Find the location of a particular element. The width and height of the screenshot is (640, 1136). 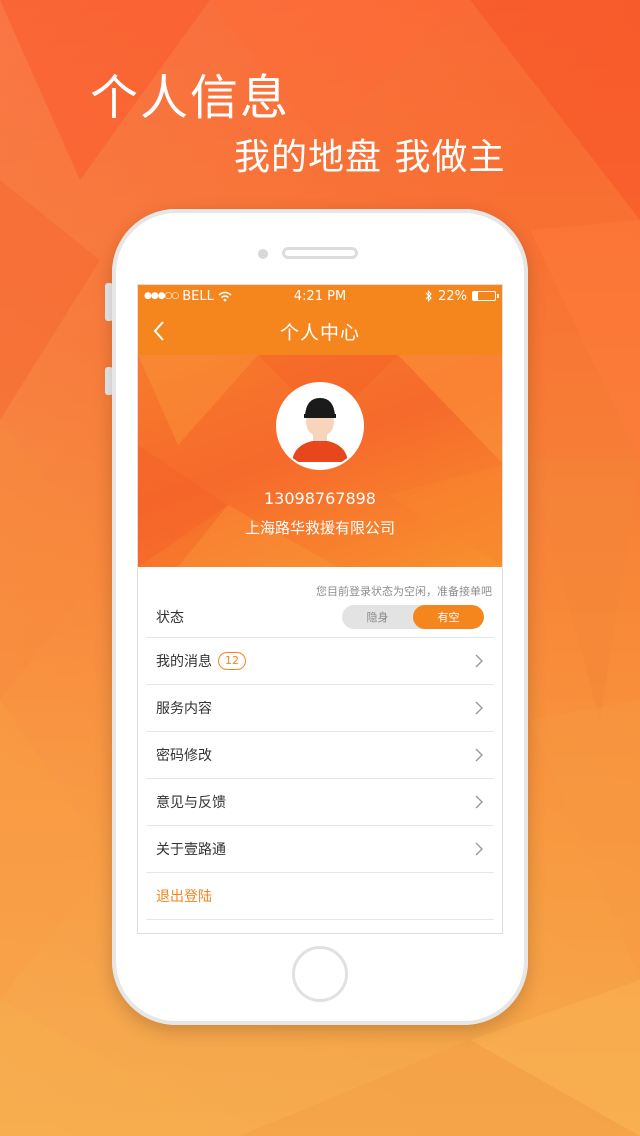

carrier-name: BELL is located at coordinates (198, 296).